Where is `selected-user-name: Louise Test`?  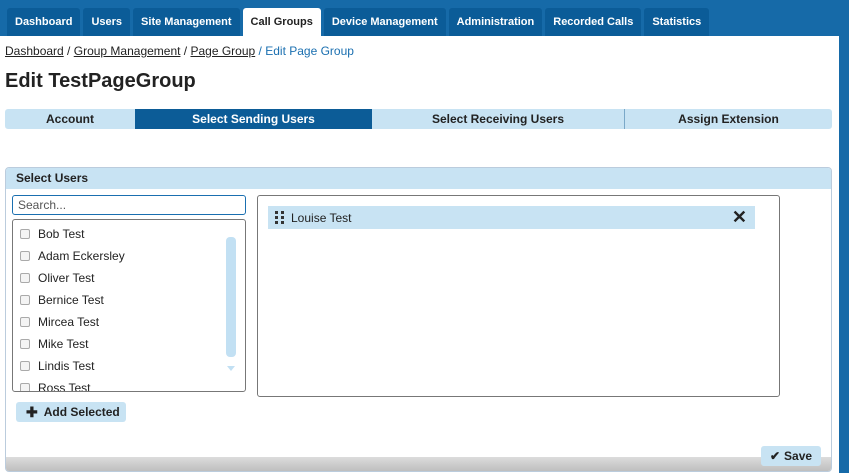 selected-user-name: Louise Test is located at coordinates (321, 217).